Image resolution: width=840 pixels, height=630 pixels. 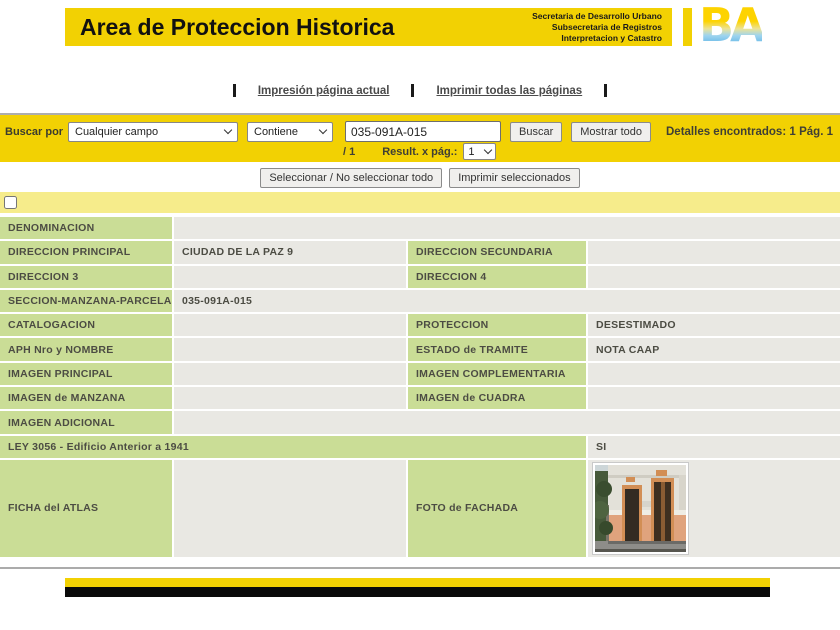 I want to click on results-count-text: Detalles encontrados: 1, so click(x=731, y=131).